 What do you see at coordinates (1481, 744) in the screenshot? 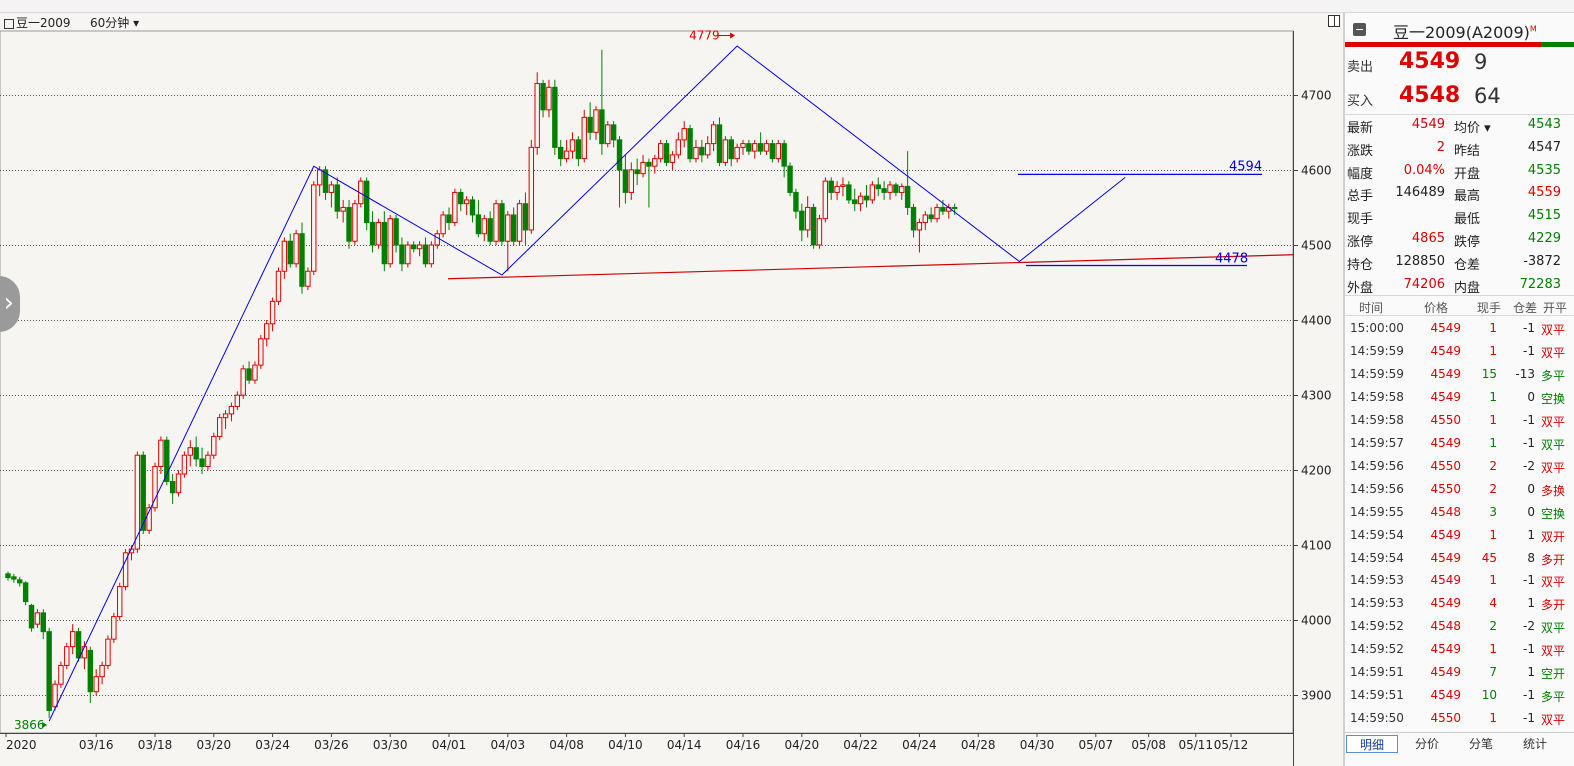
I see `tab-tick-trades: 分笔` at bounding box center [1481, 744].